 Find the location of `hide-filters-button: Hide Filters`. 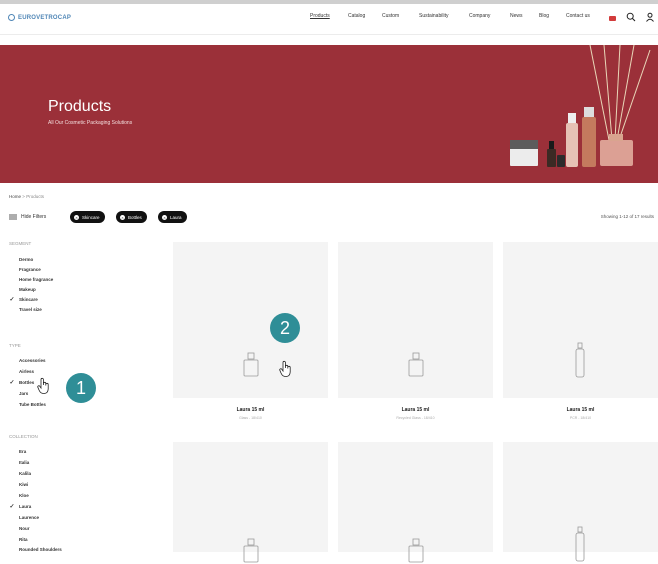

hide-filters-button: Hide Filters is located at coordinates (27, 217).